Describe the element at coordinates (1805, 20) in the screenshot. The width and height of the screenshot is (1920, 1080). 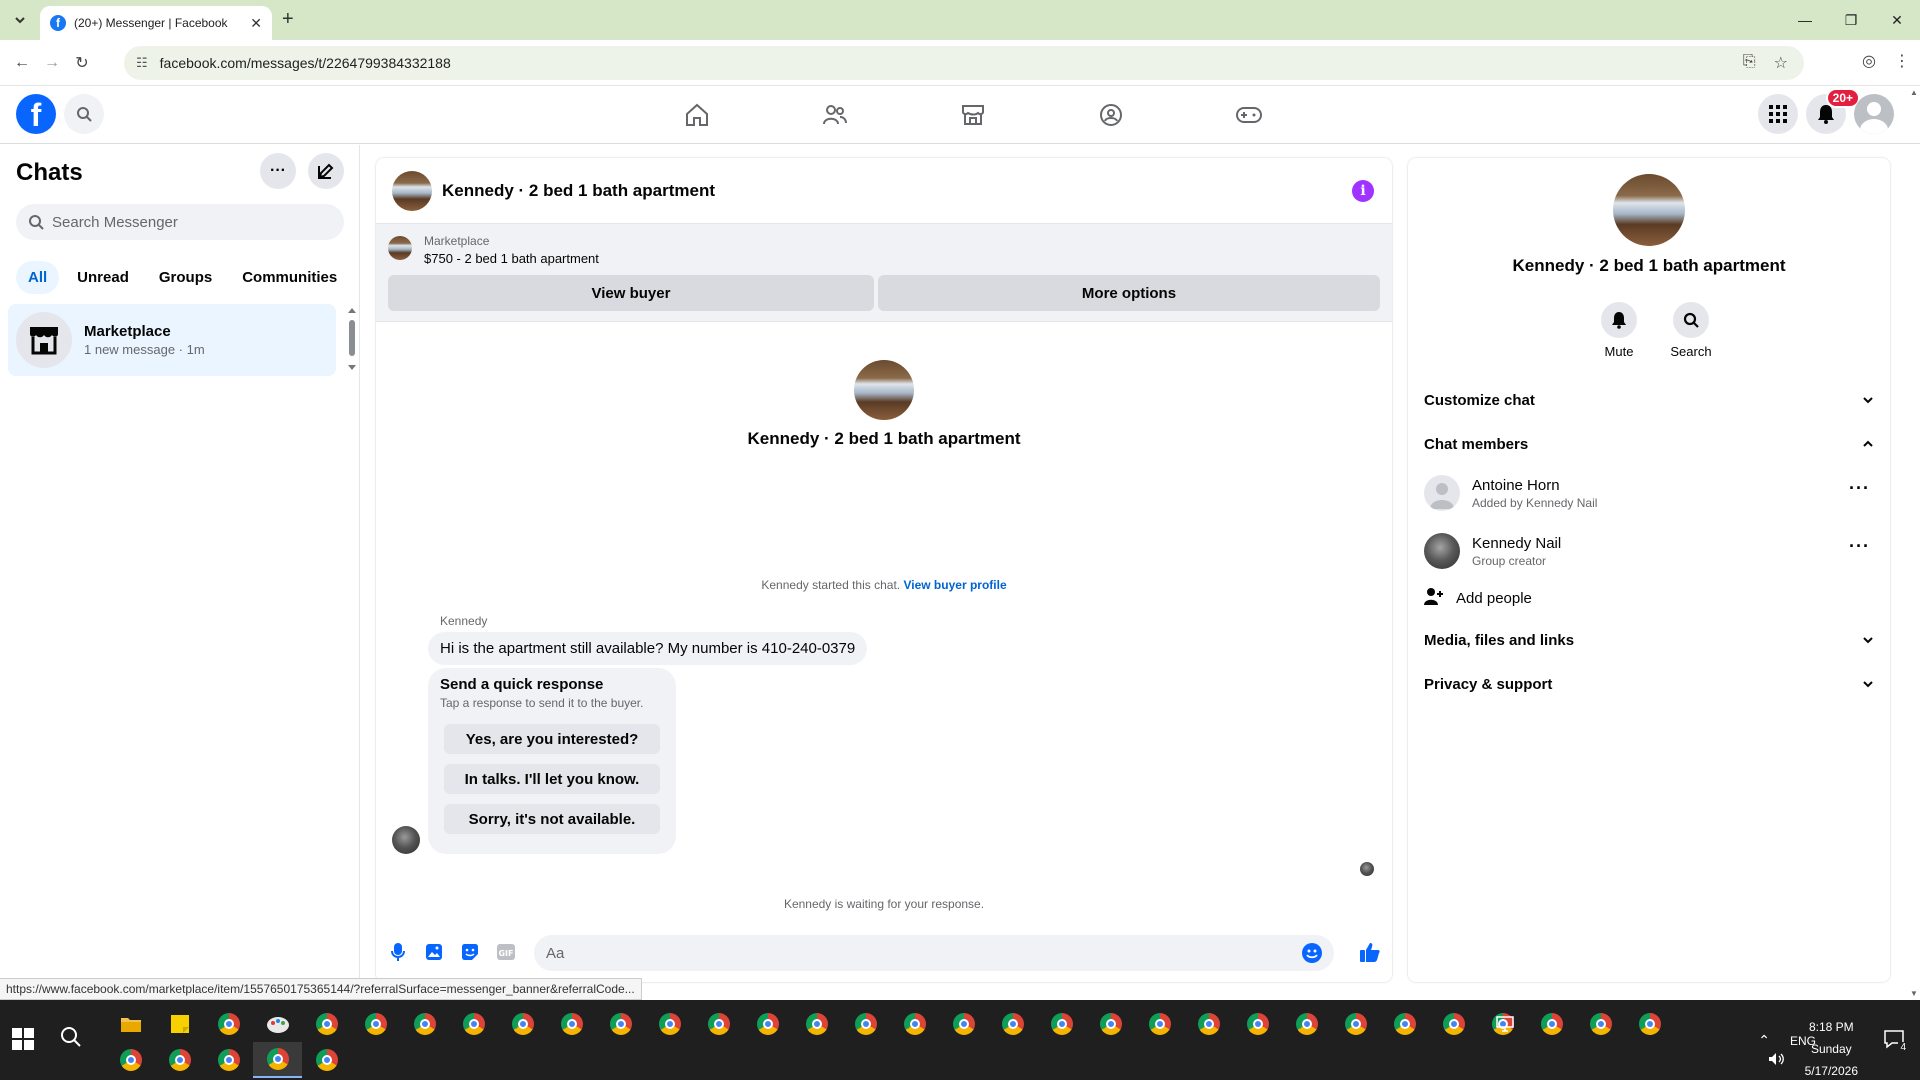
I see `minimize-icon: —` at that location.